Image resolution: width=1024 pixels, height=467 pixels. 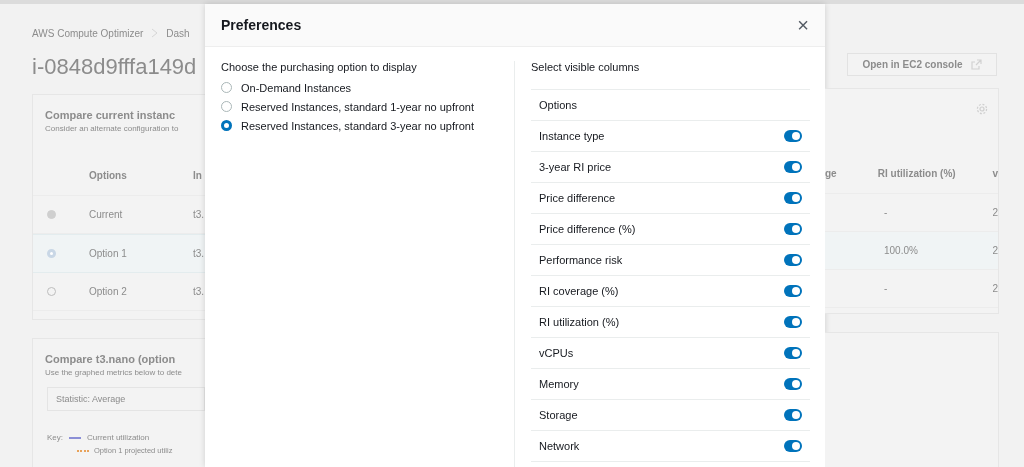 I want to click on table-cell-text: Current, so click(x=106, y=214).